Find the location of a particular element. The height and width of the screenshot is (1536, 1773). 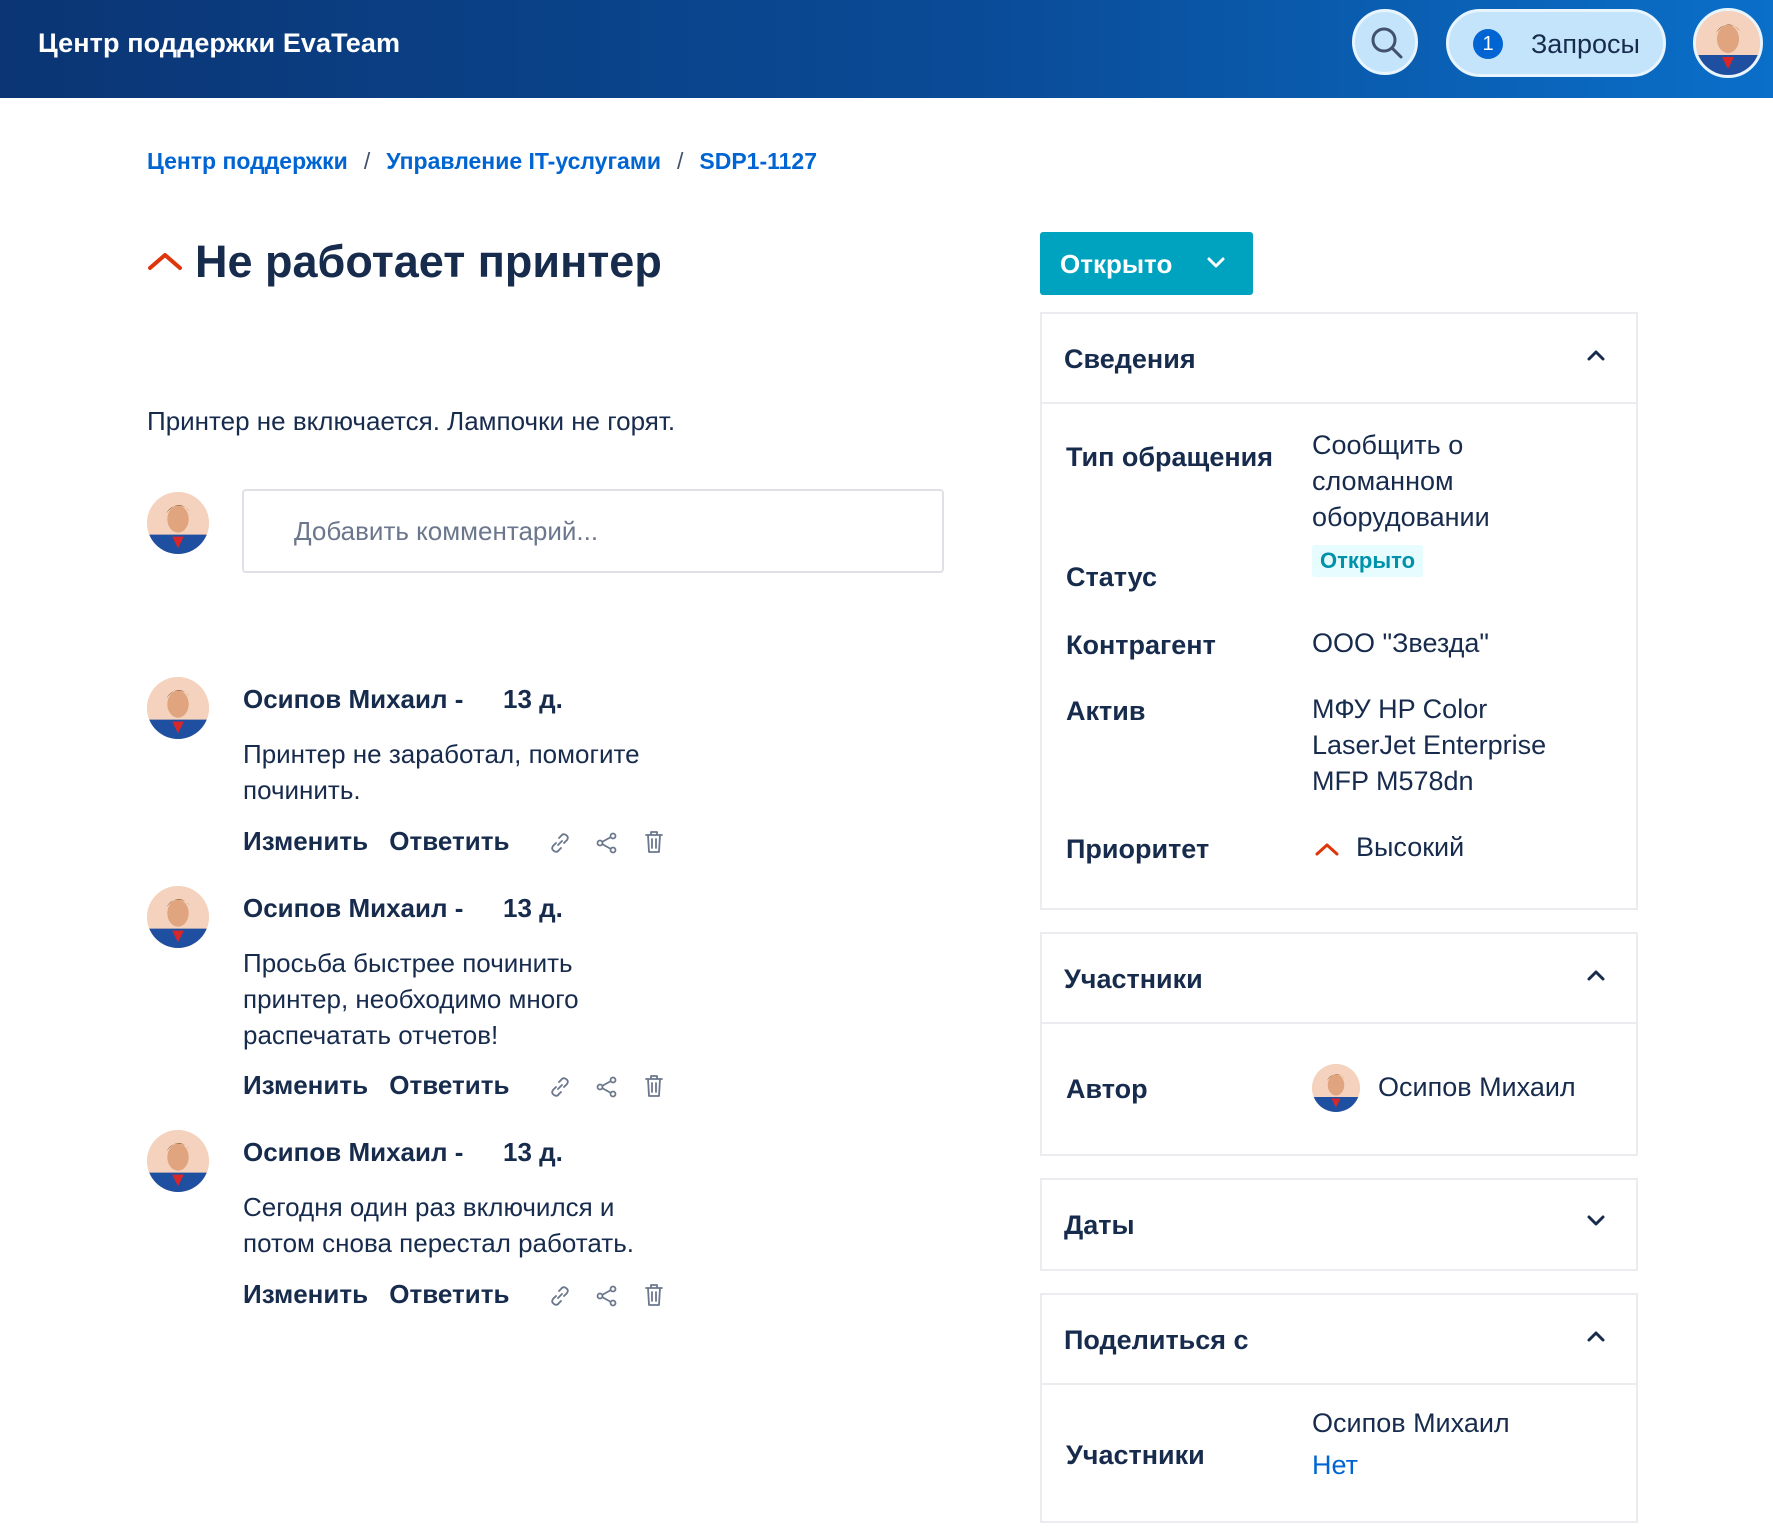

share-none-link: Нет is located at coordinates (1462, 1465).